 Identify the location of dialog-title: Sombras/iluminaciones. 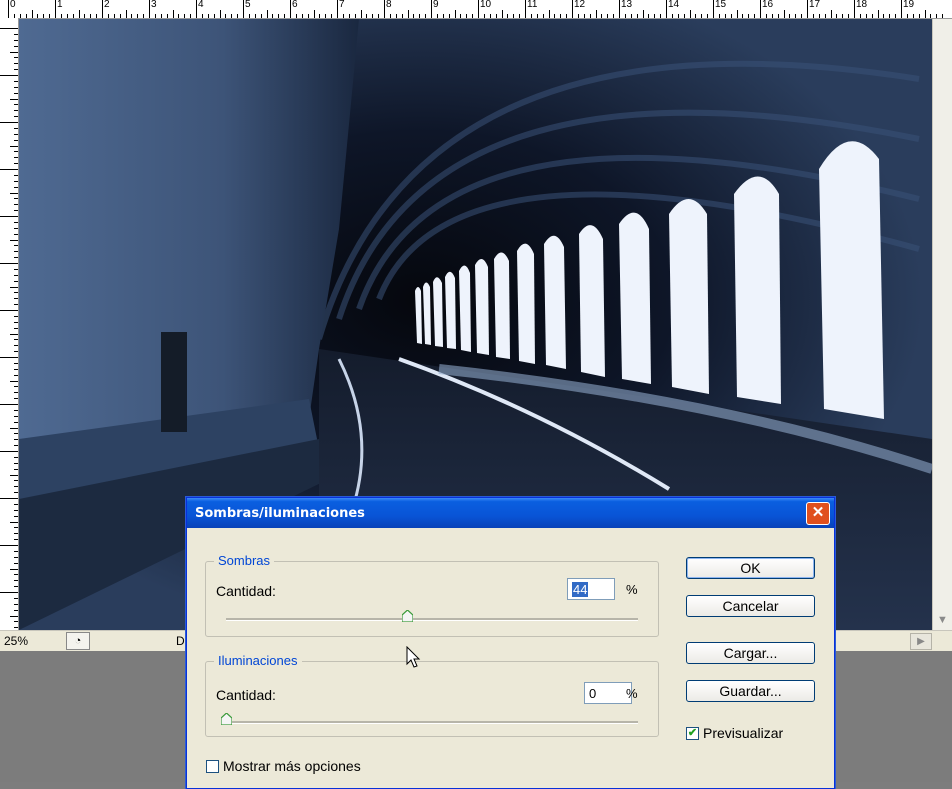
(280, 513).